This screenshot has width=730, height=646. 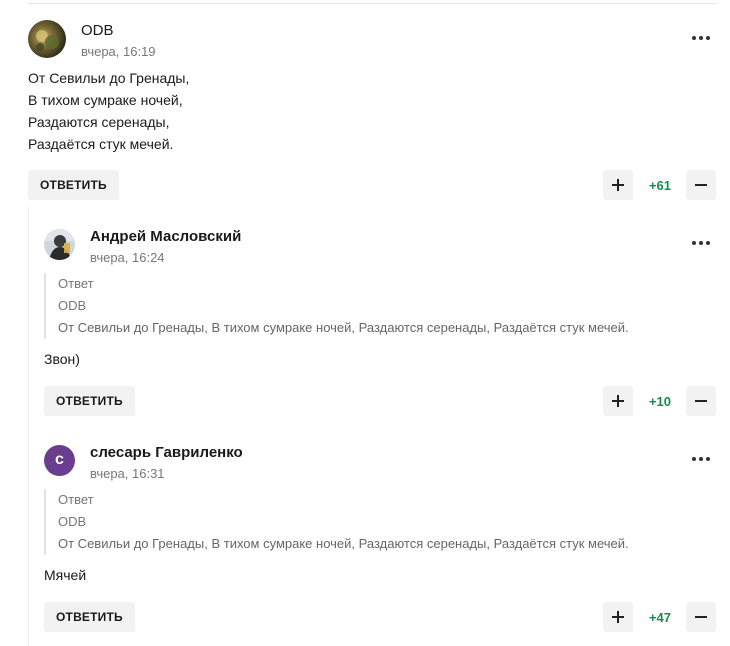 I want to click on comment-time: вчера, 16:31, so click(x=127, y=473).